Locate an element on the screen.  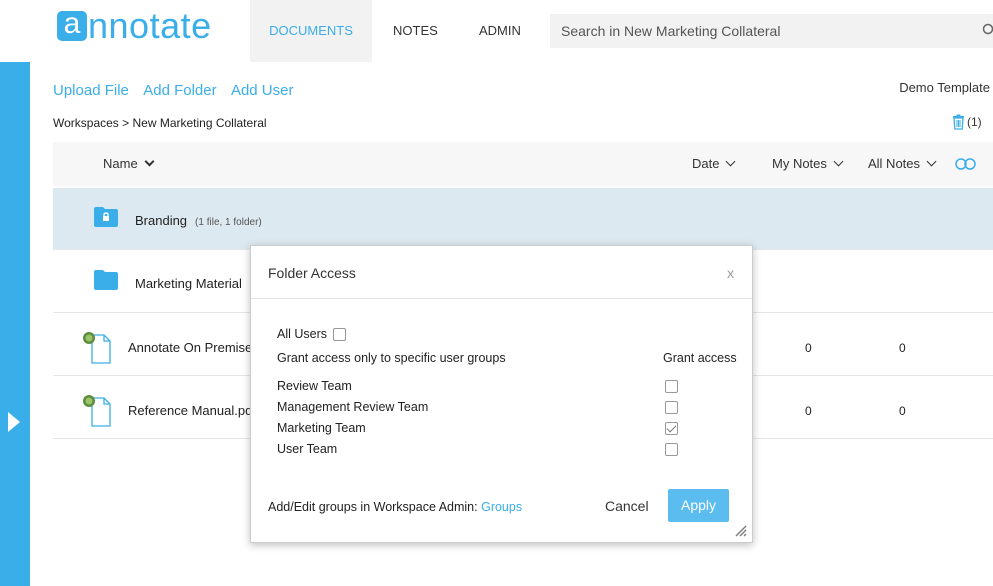
file-name: Reference Manual.pd is located at coordinates (190, 410).